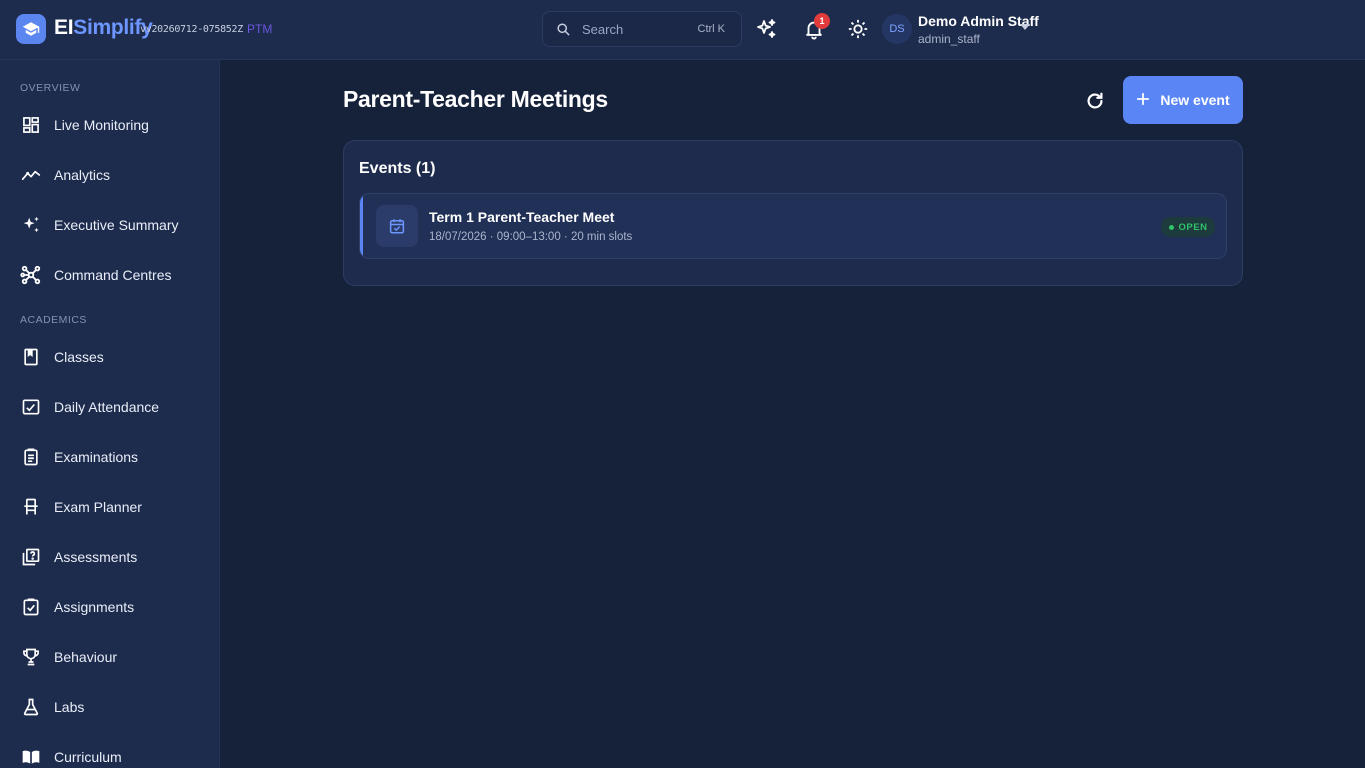 The image size is (1365, 768). I want to click on sidebar-item-label: Examinations, so click(96, 457).